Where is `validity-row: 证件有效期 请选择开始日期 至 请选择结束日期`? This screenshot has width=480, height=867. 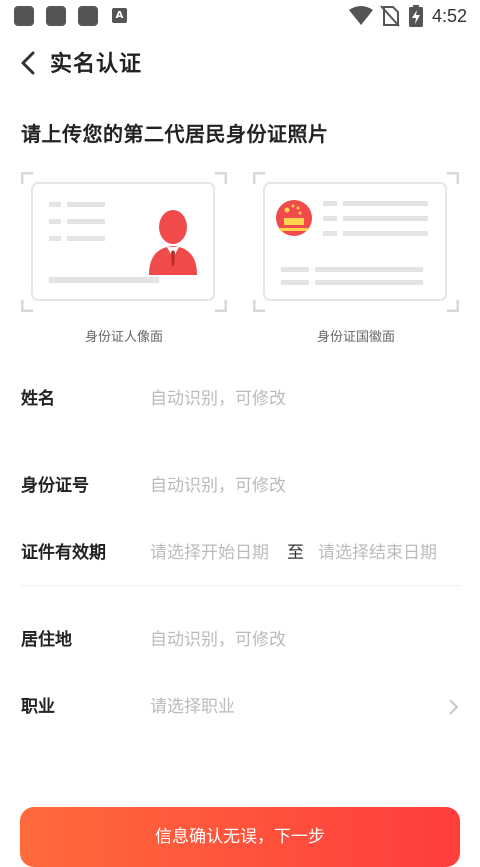 validity-row: 证件有效期 请选择开始日期 至 请选择结束日期 is located at coordinates (240, 553).